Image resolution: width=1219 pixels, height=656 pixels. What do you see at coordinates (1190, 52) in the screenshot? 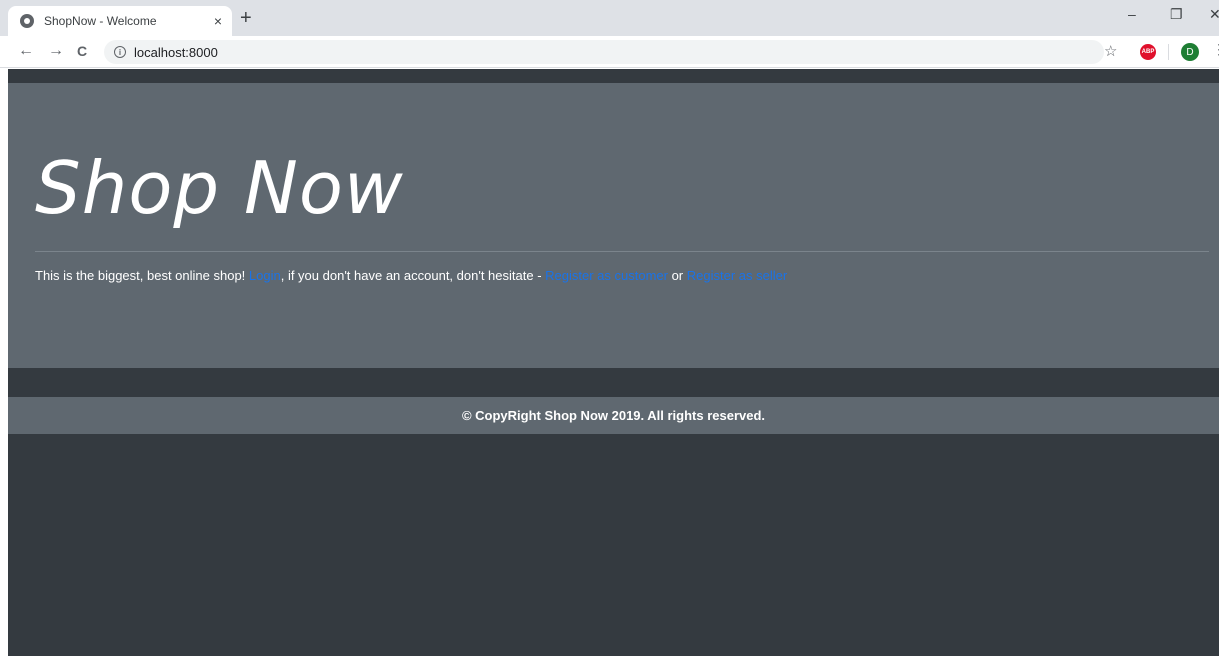
I see `profile-avatar: D` at bounding box center [1190, 52].